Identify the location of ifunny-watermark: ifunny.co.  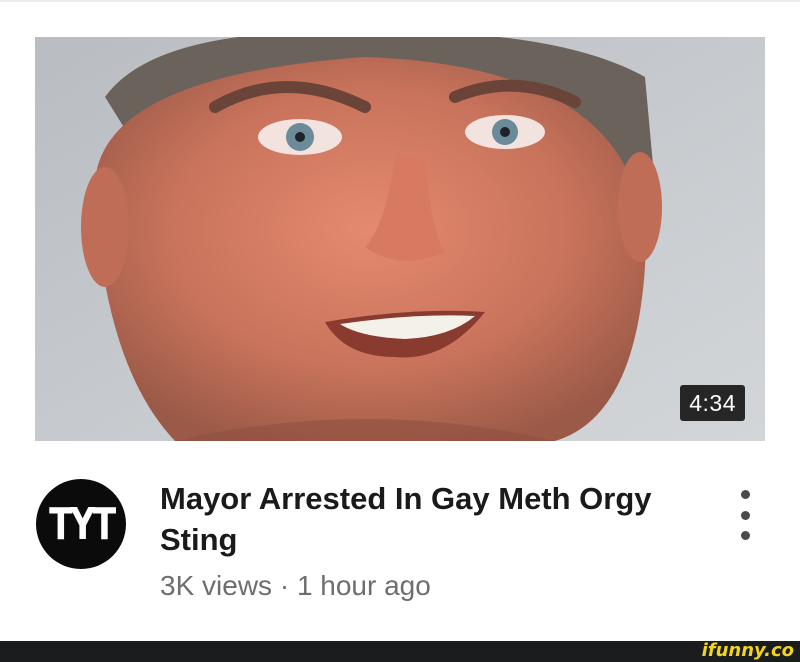
(747, 650).